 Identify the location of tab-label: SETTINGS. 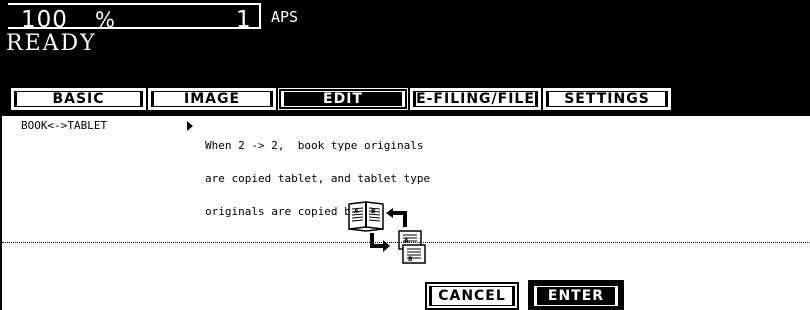
(607, 99).